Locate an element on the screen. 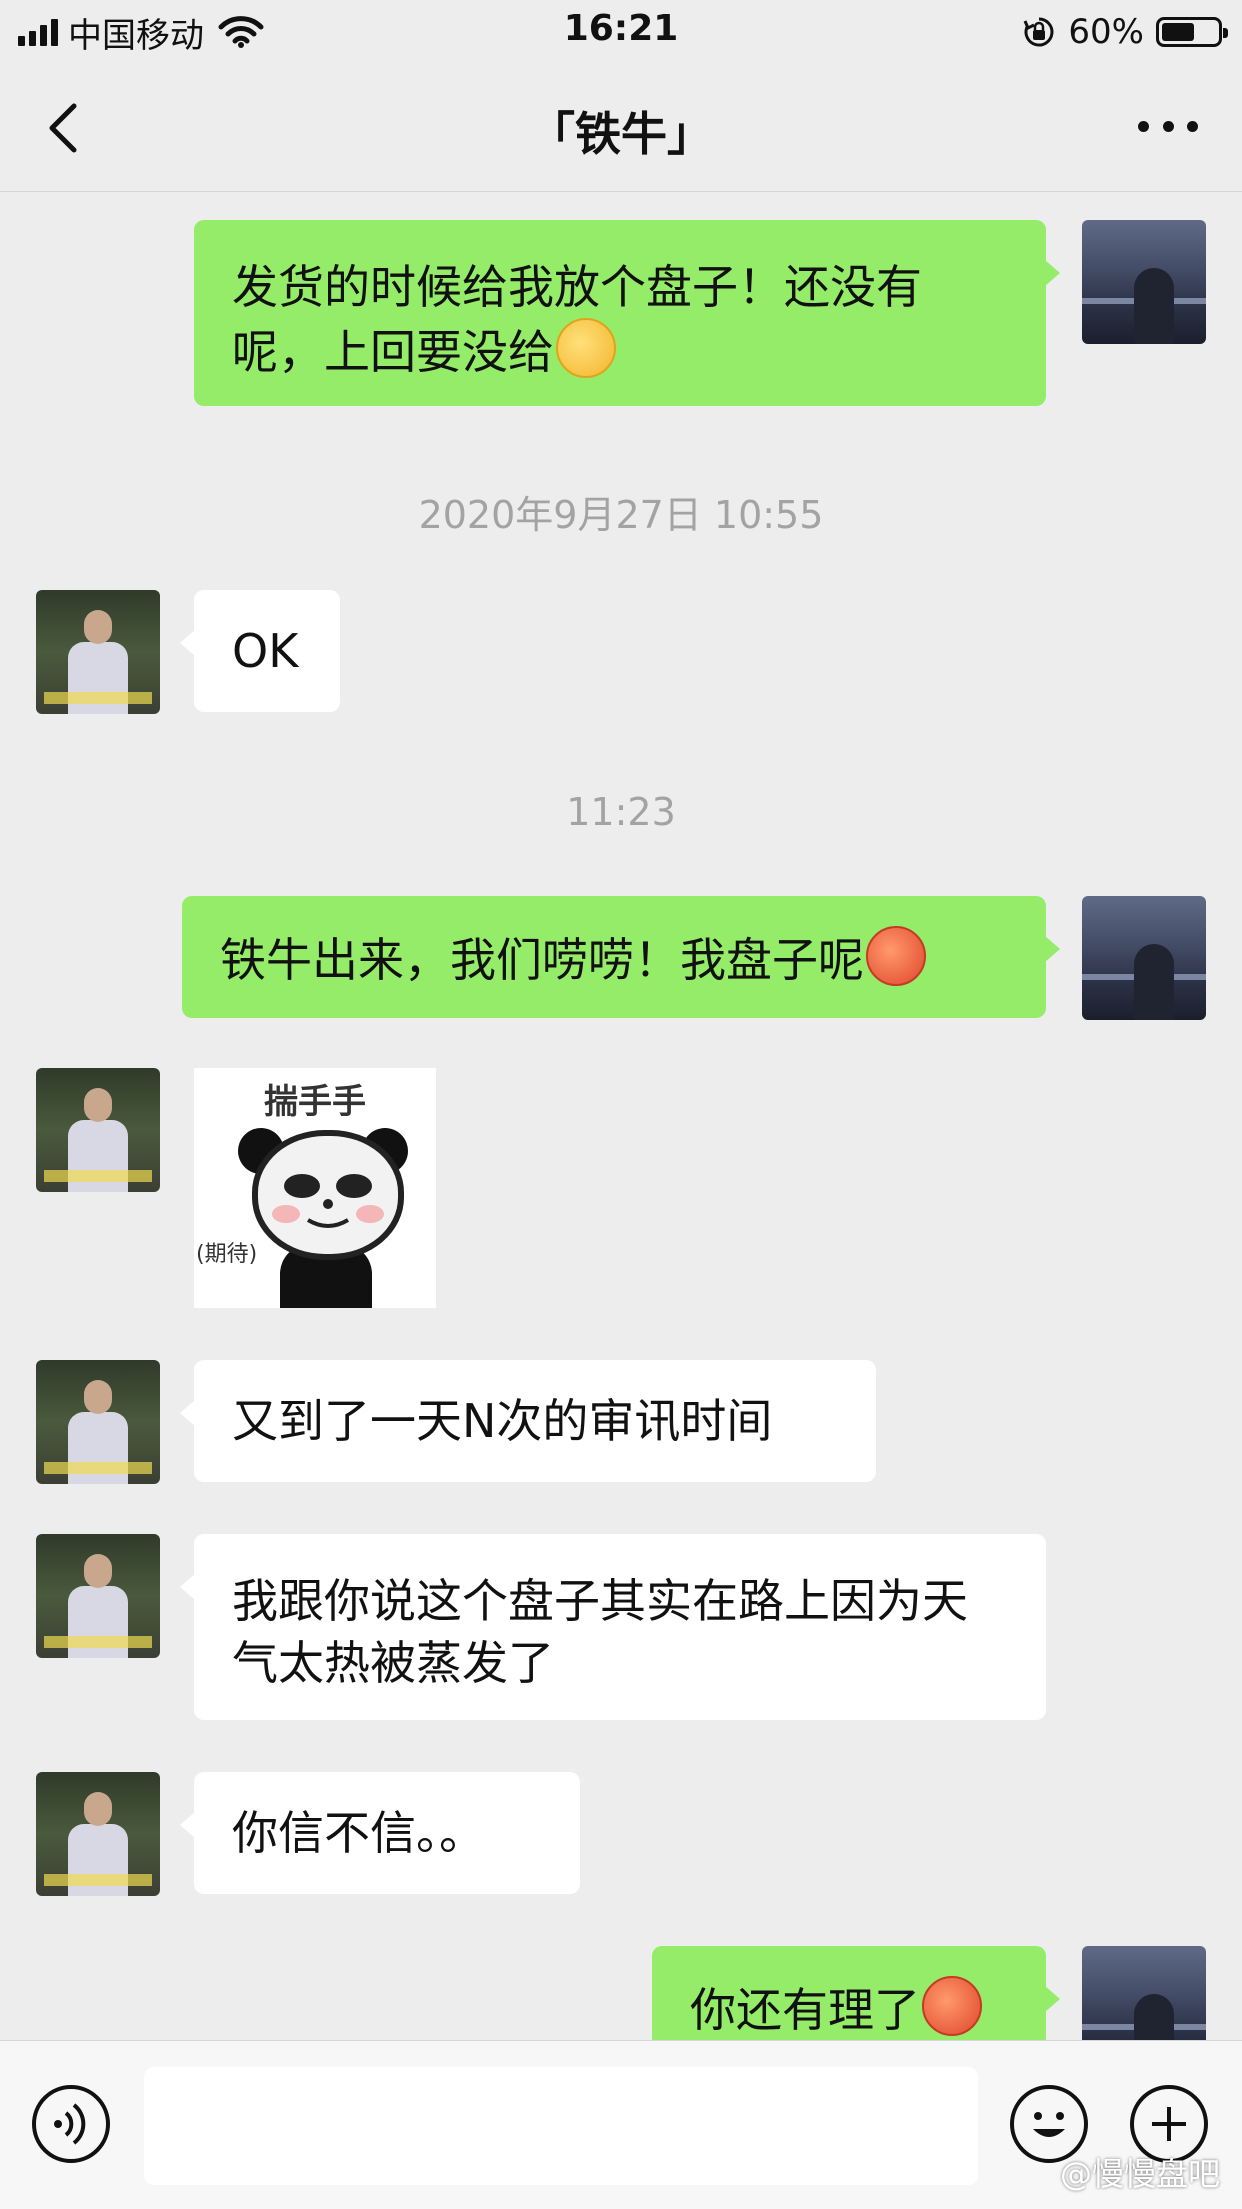 The width and height of the screenshot is (1242, 2209). battery-icon is located at coordinates (1192, 32).